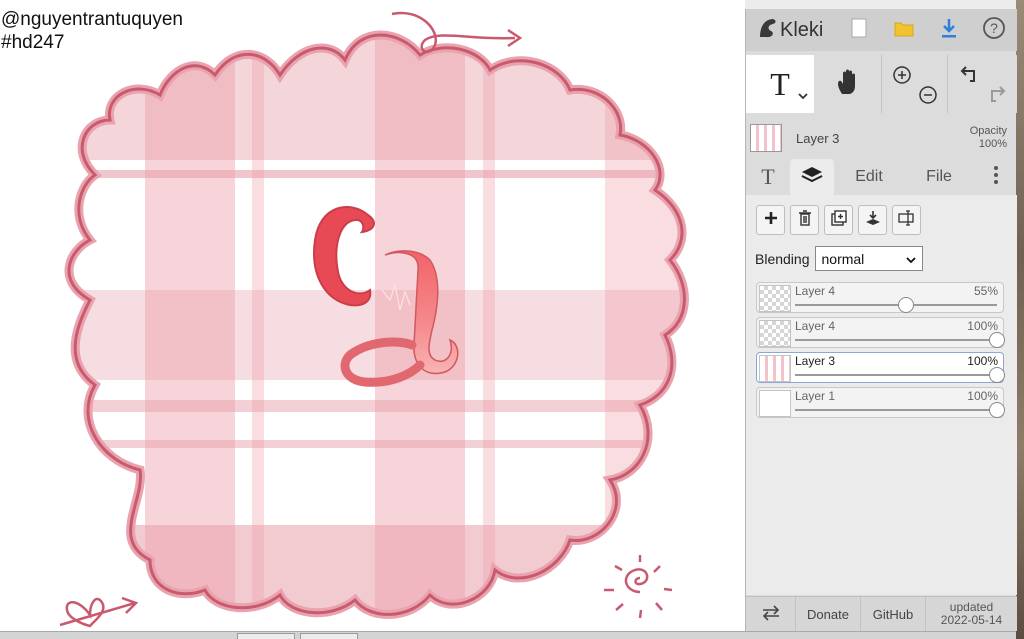 This screenshot has width=1024, height=639. I want to click on add-layer-button, so click(770, 220).